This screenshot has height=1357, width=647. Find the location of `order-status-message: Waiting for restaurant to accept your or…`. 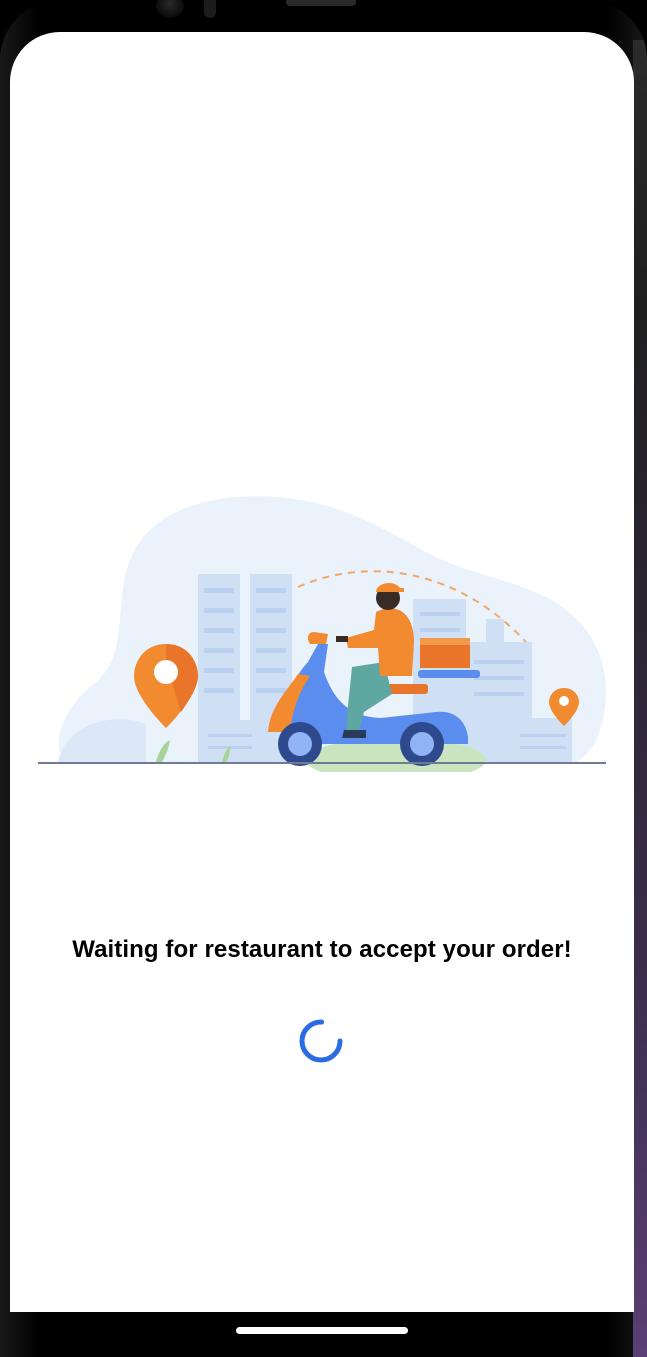

order-status-message: Waiting for restaurant to accept your or… is located at coordinates (322, 949).